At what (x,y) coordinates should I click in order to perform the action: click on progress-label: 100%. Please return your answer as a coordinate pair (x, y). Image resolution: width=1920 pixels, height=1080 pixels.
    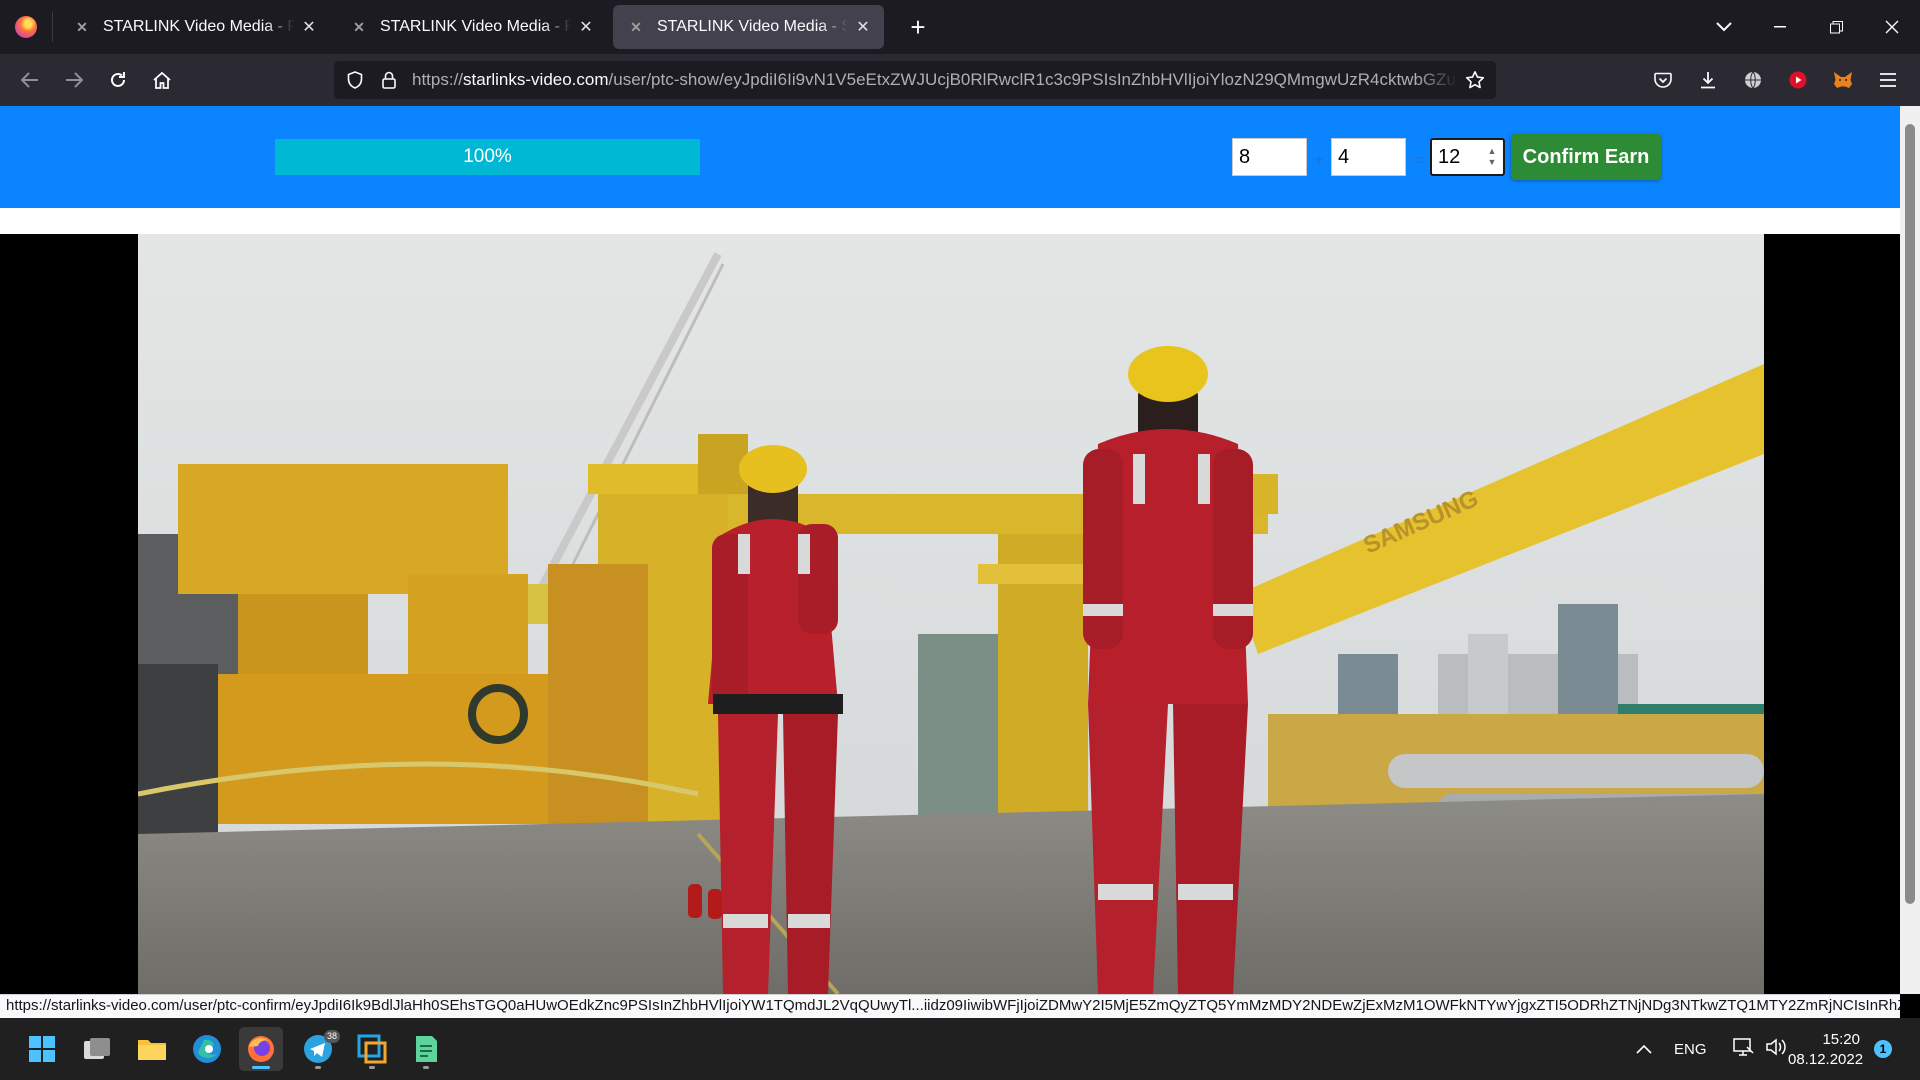
    Looking at the image, I should click on (487, 156).